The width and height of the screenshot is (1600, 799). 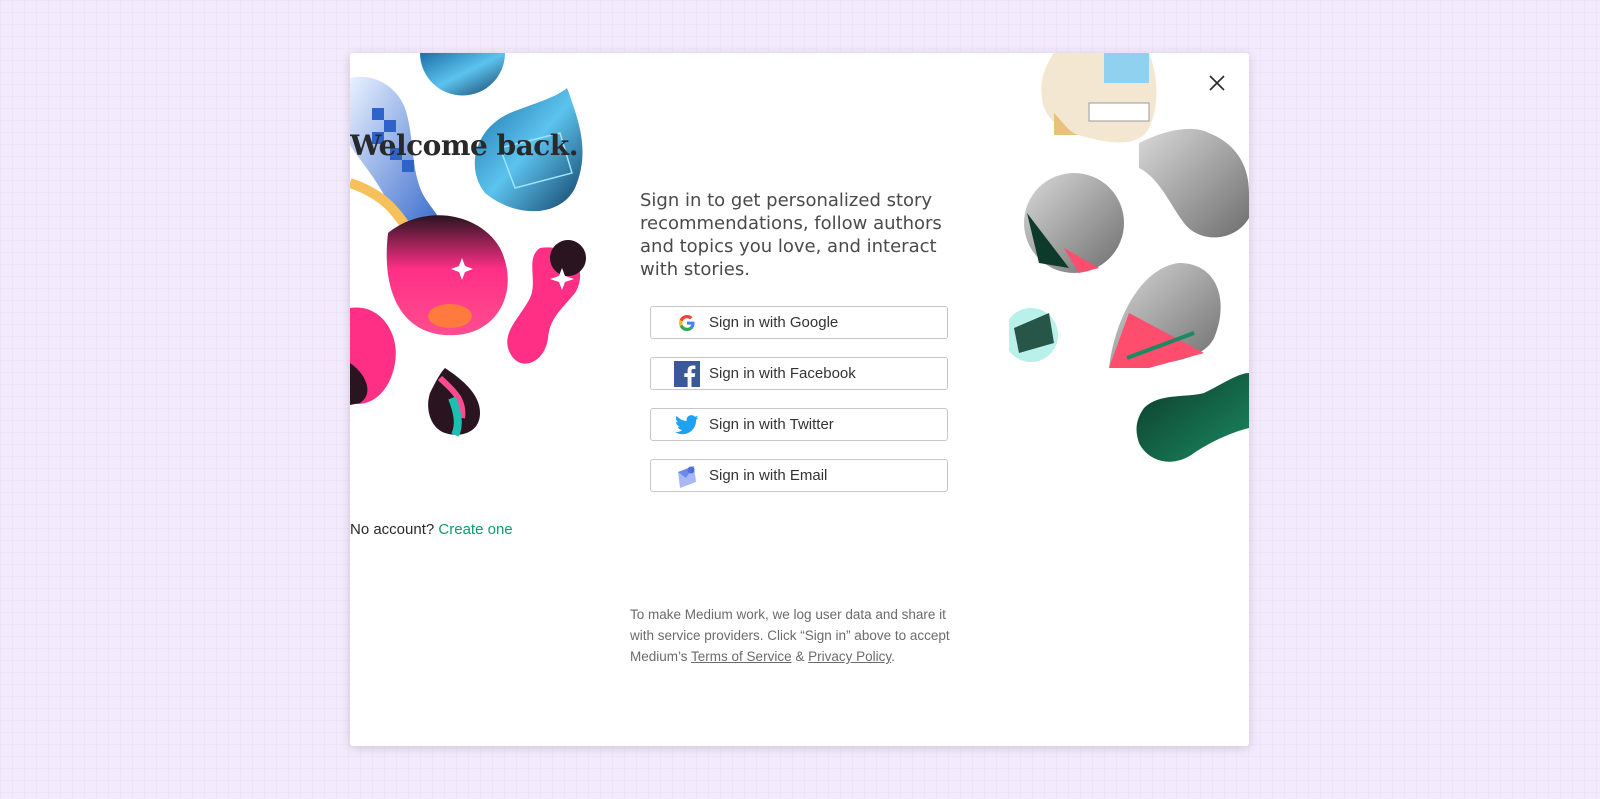 What do you see at coordinates (768, 475) in the screenshot?
I see `signin-email-label: Sign in with Email` at bounding box center [768, 475].